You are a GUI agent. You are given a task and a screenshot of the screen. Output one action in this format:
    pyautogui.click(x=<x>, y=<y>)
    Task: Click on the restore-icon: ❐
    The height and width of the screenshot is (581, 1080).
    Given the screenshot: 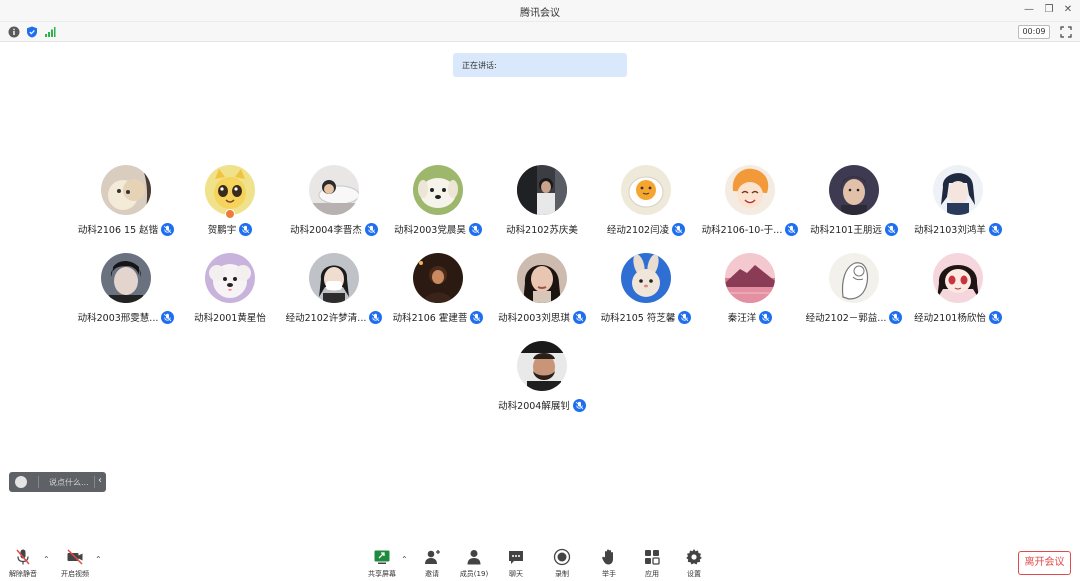 What is the action you would take?
    pyautogui.click(x=1049, y=10)
    